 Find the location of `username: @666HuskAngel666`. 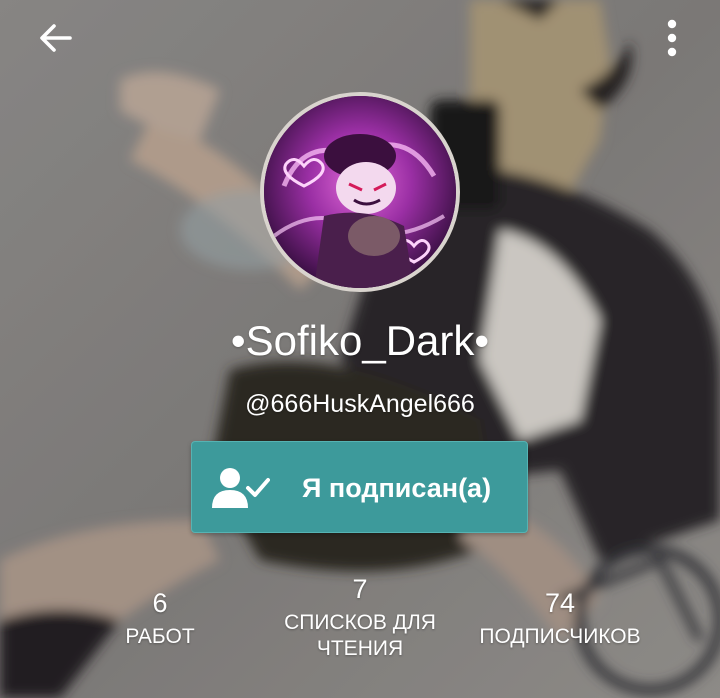

username: @666HuskAngel666 is located at coordinates (360, 404).